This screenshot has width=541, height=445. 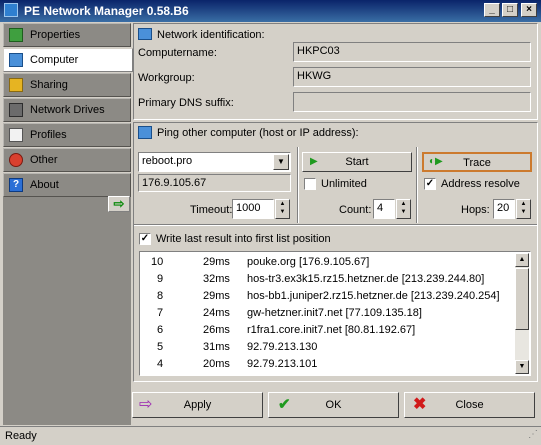 What do you see at coordinates (282, 209) in the screenshot?
I see `timeout-spinner: ▲ ▼` at bounding box center [282, 209].